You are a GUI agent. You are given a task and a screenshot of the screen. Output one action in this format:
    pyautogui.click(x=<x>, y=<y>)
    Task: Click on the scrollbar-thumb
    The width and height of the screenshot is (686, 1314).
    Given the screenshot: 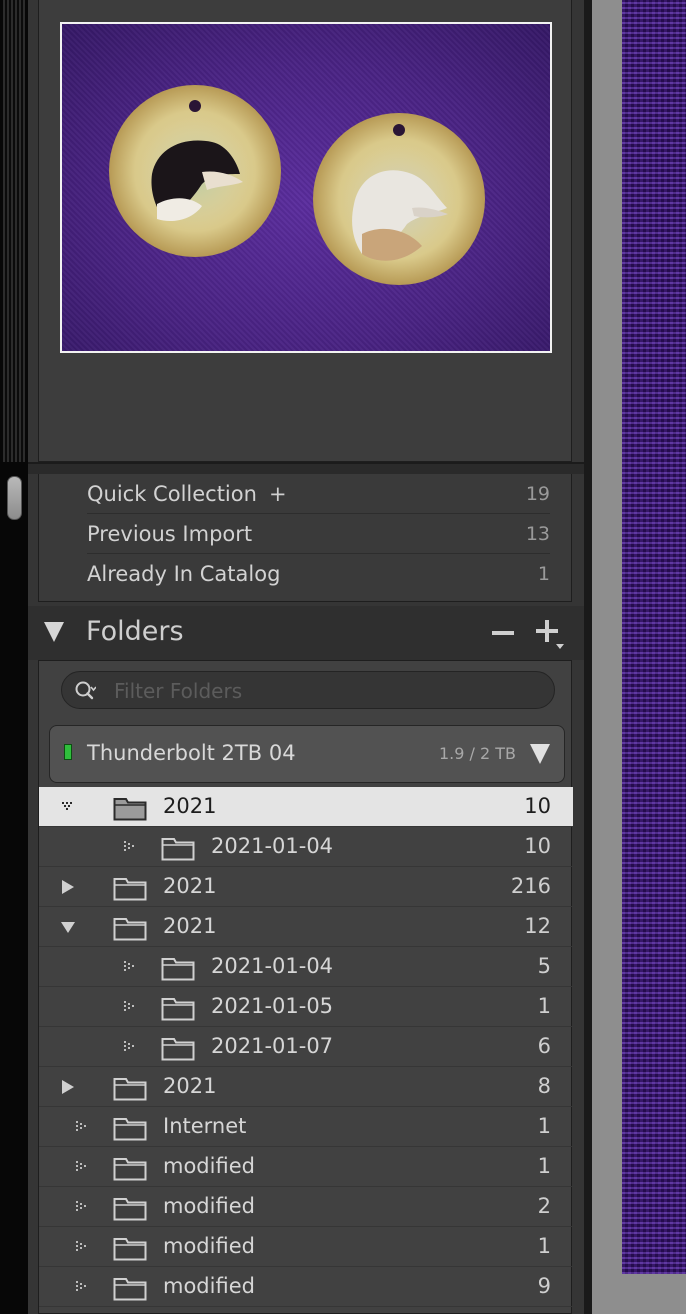 What is the action you would take?
    pyautogui.click(x=14, y=498)
    